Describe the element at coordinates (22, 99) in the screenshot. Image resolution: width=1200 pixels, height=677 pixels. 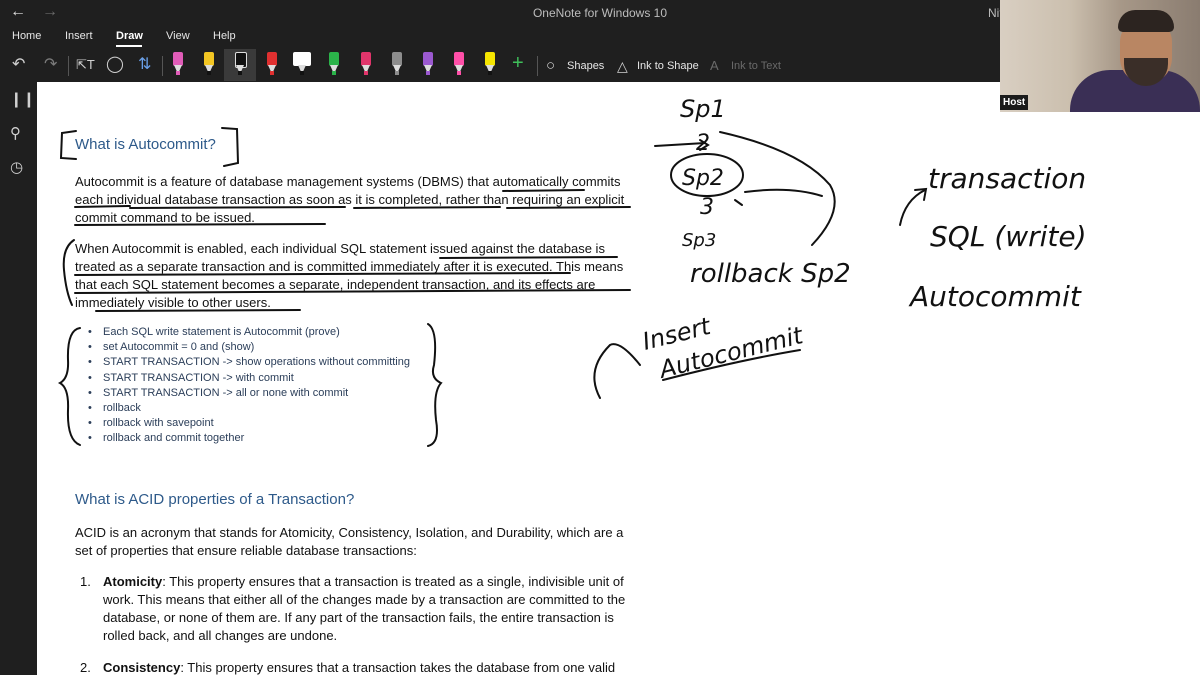
I see `notebooks-icon: ❙❙` at that location.